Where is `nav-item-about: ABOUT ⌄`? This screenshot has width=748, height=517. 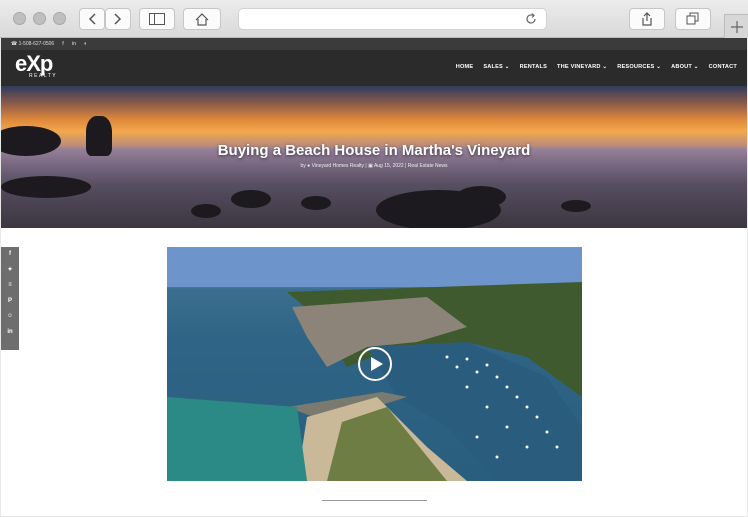 nav-item-about: ABOUT ⌄ is located at coordinates (685, 67).